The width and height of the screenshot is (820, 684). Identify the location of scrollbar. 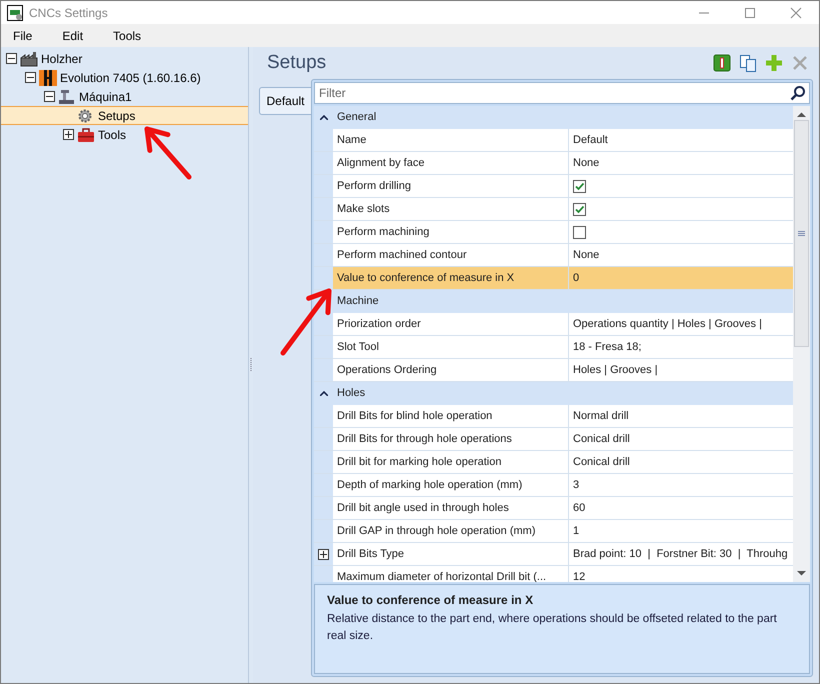
(801, 344).